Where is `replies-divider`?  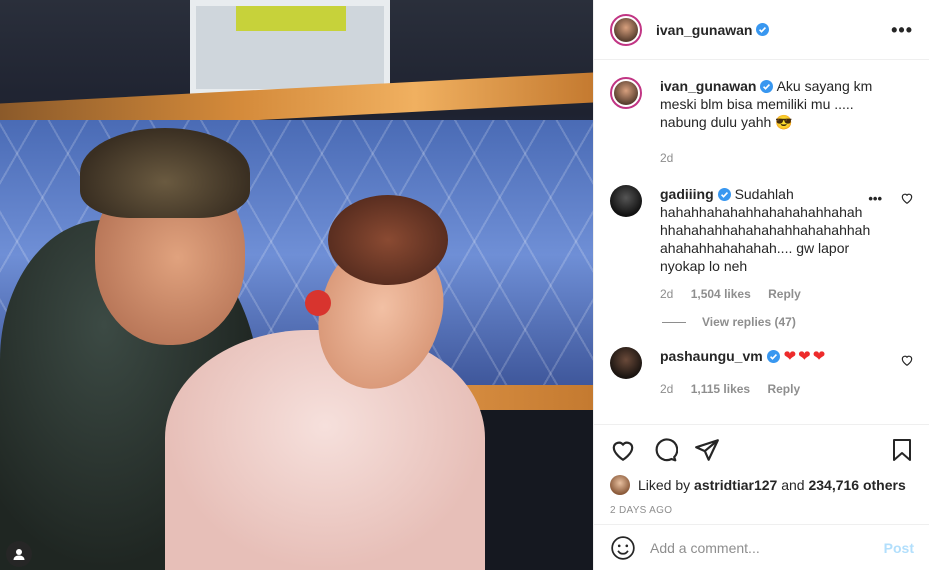 replies-divider is located at coordinates (674, 322).